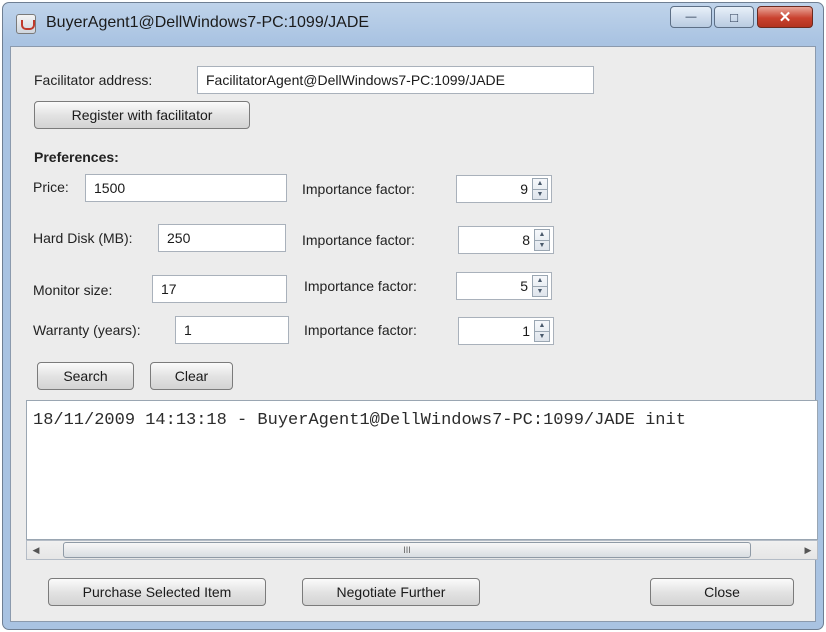 The width and height of the screenshot is (826, 632). What do you see at coordinates (83, 238) in the screenshot?
I see `hard-disk-label: Hard Disk (MB):` at bounding box center [83, 238].